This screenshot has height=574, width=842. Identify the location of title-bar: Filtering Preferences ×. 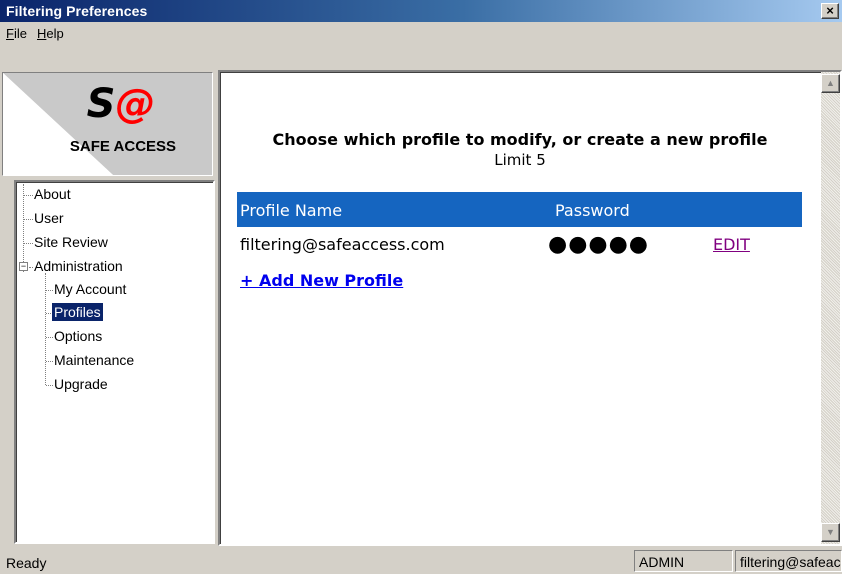
(421, 11).